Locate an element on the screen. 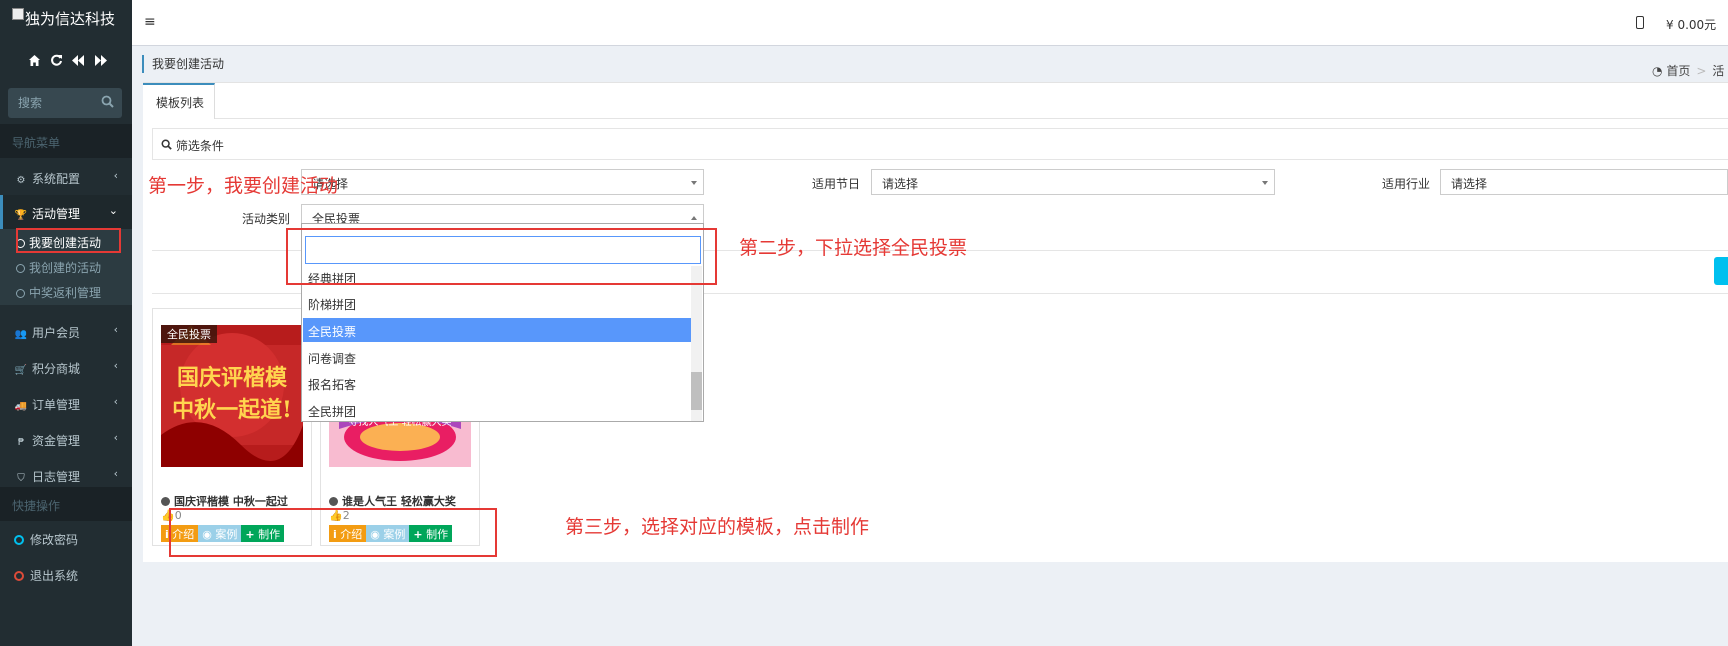 The height and width of the screenshot is (646, 1728). sub-item-my-activities: 我创建的活动 is located at coordinates (72, 269).